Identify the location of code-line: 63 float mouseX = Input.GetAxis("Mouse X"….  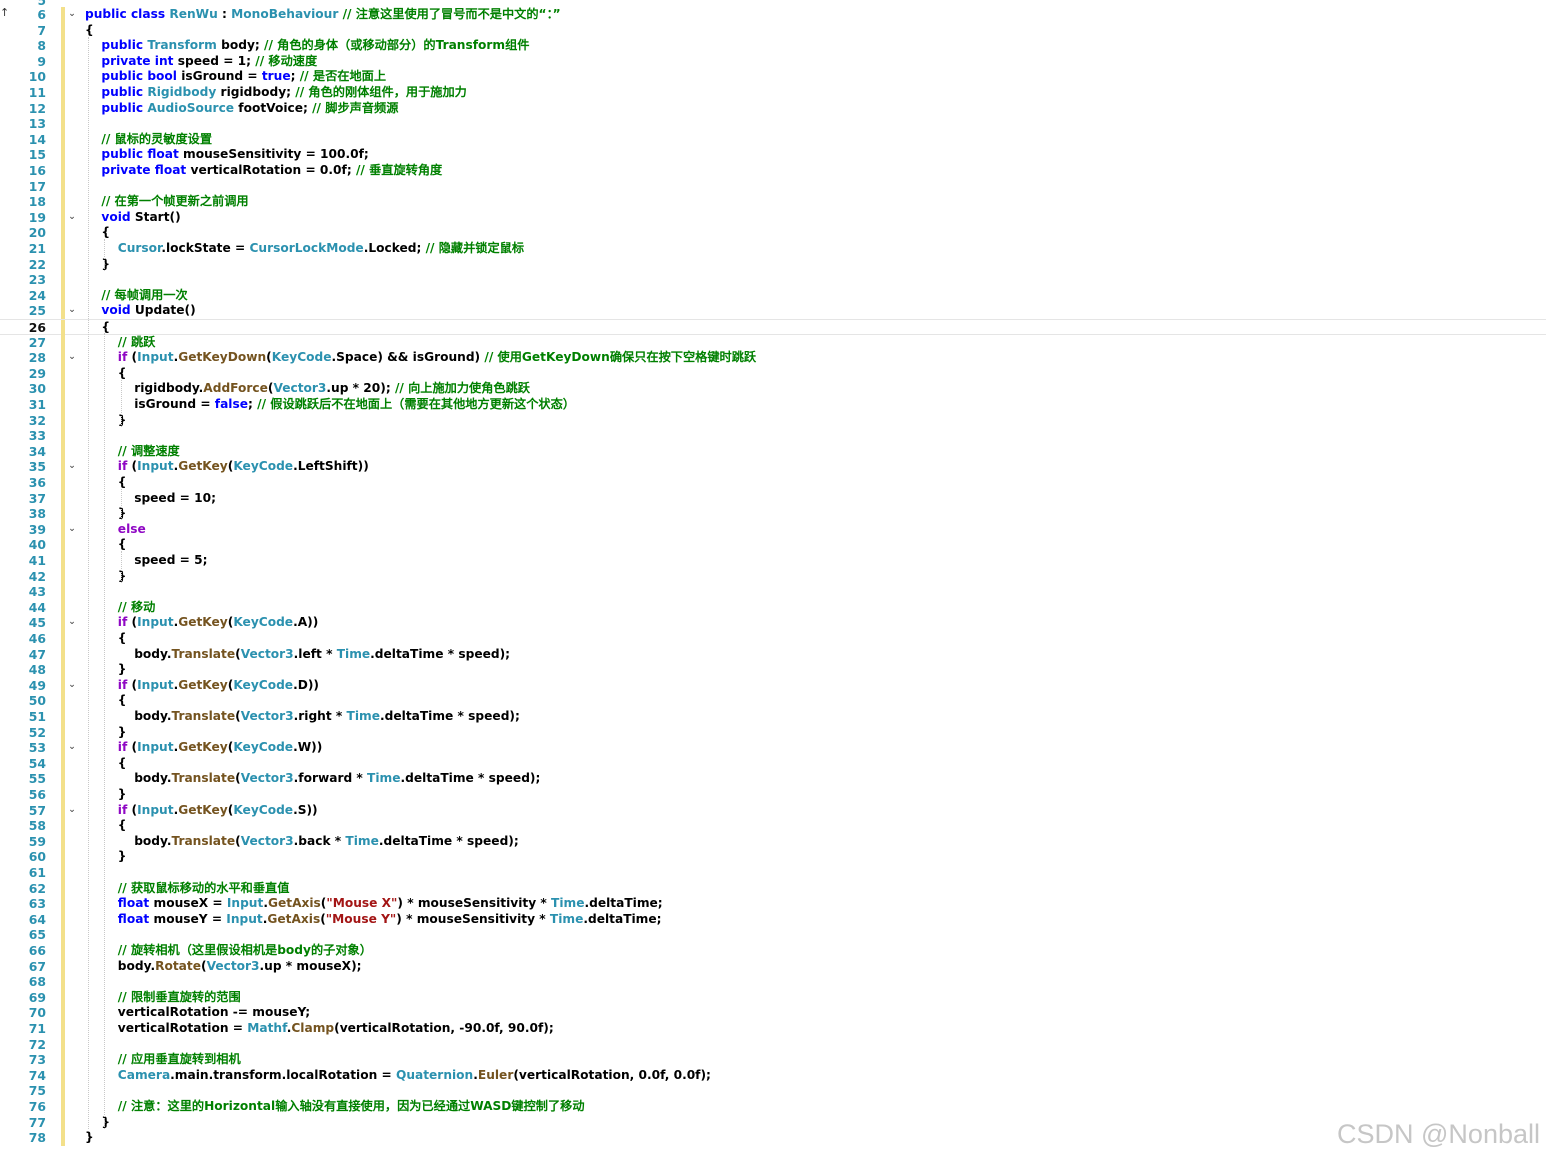
(773, 904).